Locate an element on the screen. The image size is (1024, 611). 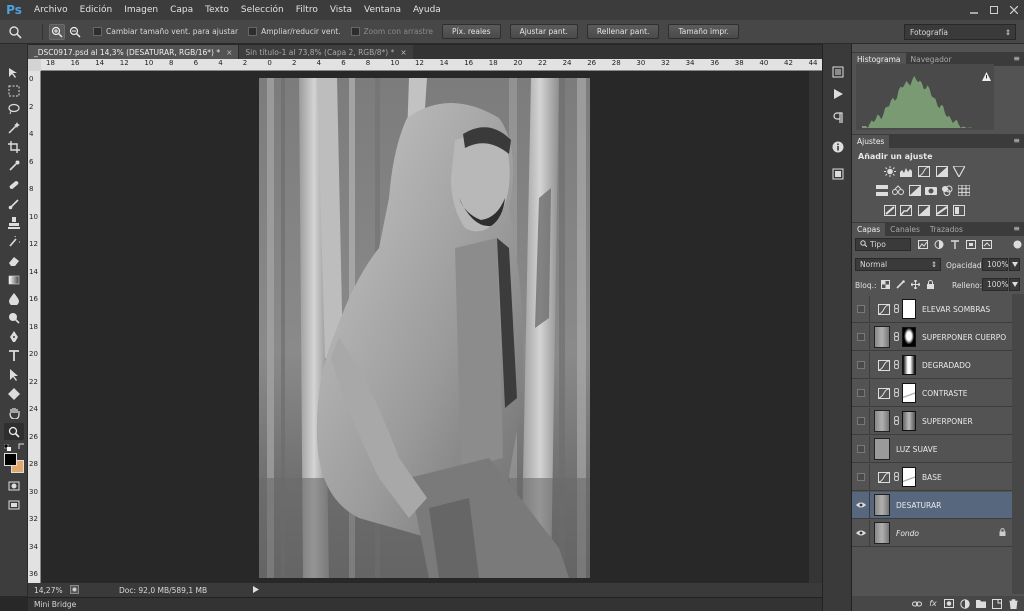
zoom-out-icon is located at coordinates (75, 32).